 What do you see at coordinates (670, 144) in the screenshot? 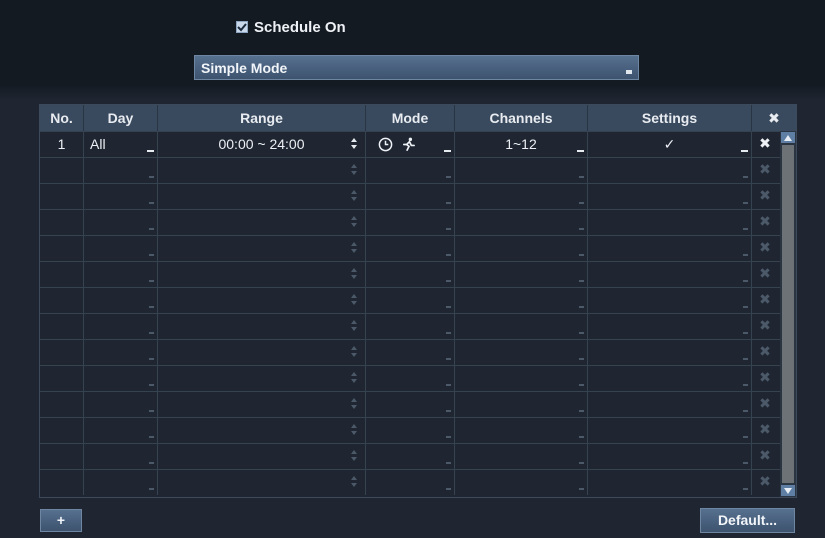
I see `settings-dropdown: ✓` at bounding box center [670, 144].